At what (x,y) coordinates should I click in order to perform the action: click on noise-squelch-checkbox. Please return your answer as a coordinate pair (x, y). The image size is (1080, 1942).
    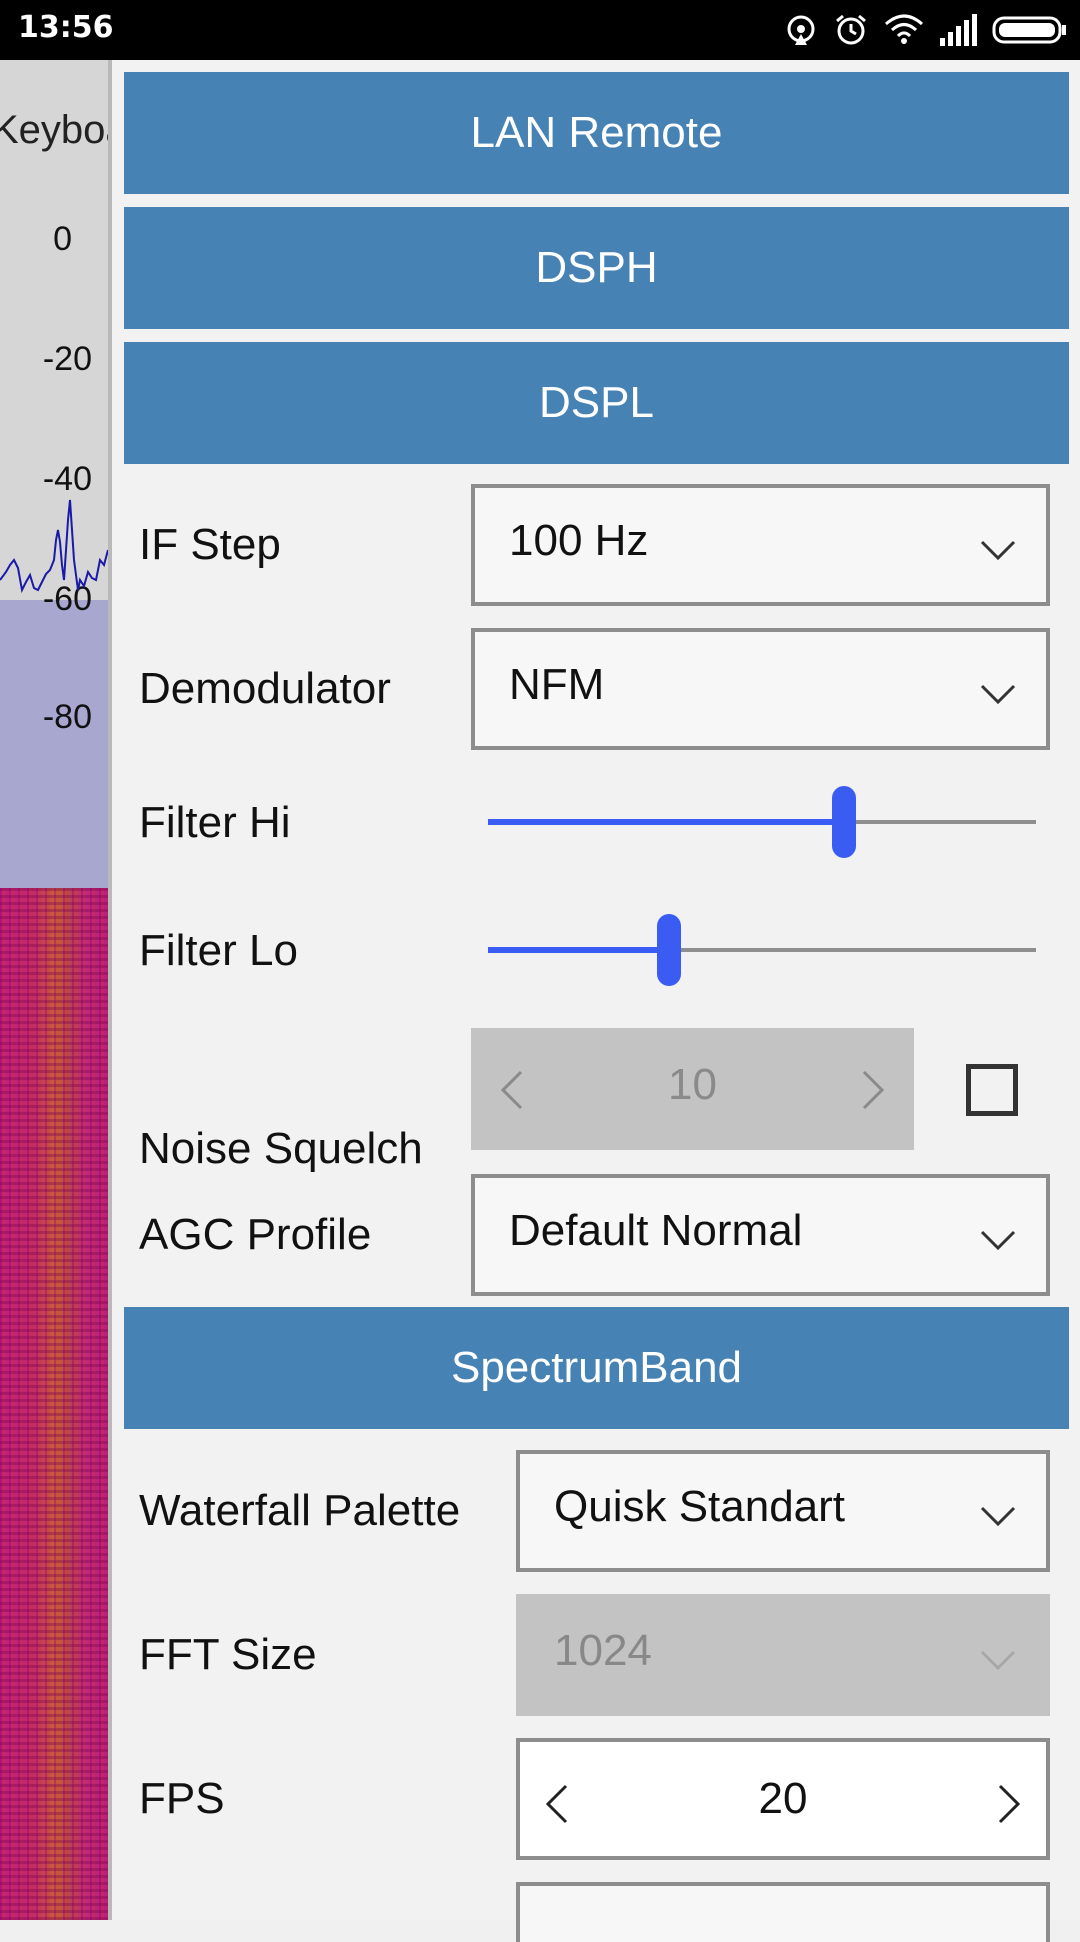
    Looking at the image, I should click on (992, 1090).